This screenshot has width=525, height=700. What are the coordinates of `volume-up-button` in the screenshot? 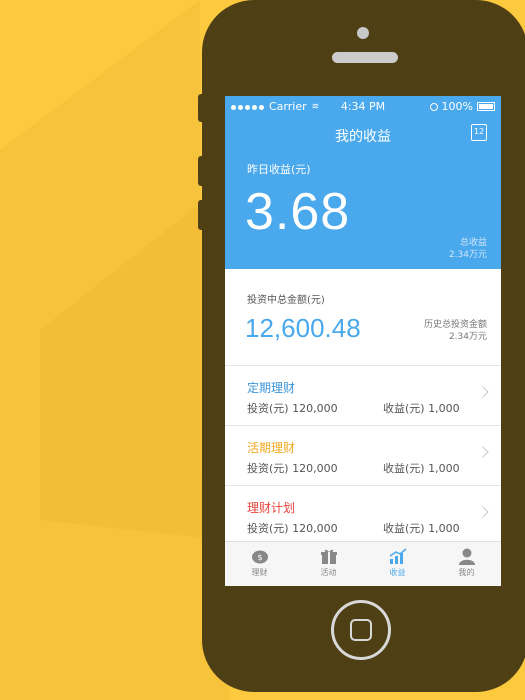 It's located at (201, 171).